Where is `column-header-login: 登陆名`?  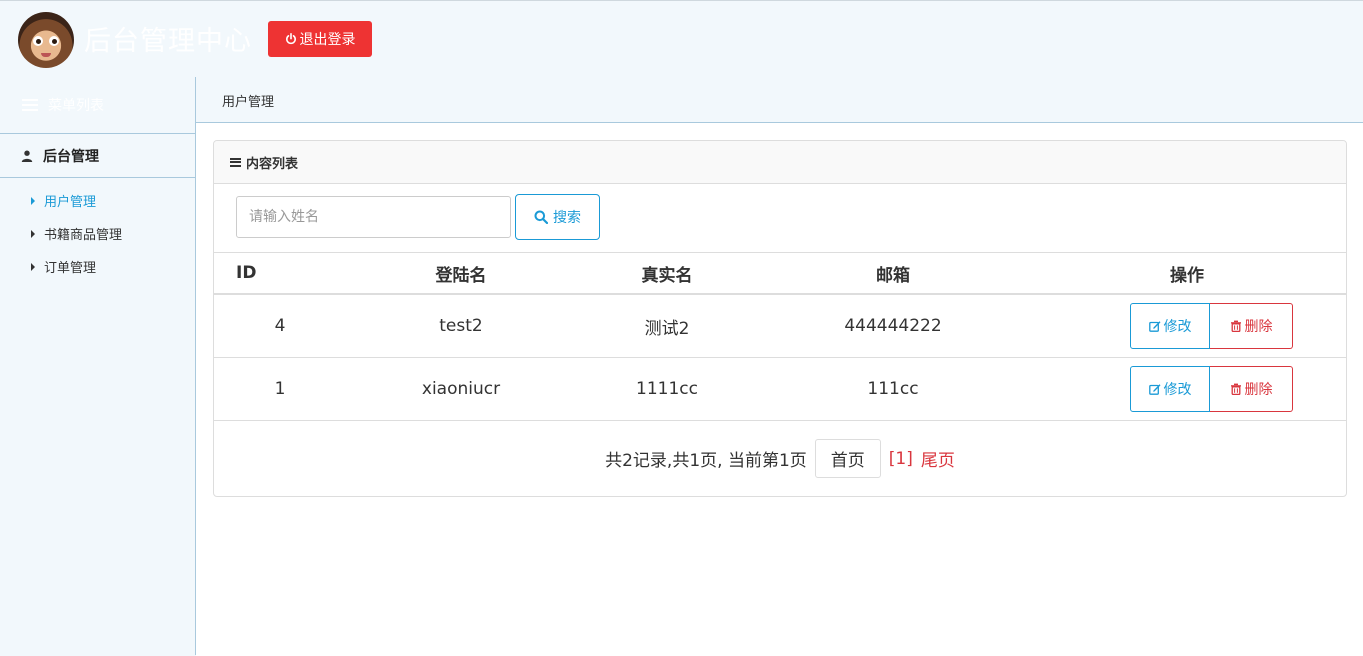 column-header-login: 登陆名 is located at coordinates (461, 274).